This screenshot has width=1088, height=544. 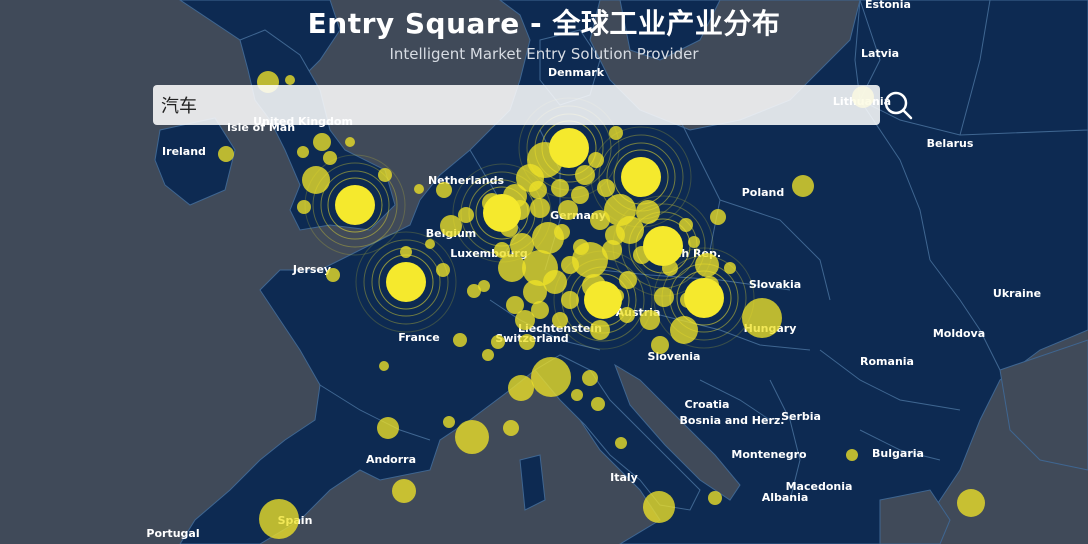 I want to click on country-label: Moldova, so click(x=959, y=333).